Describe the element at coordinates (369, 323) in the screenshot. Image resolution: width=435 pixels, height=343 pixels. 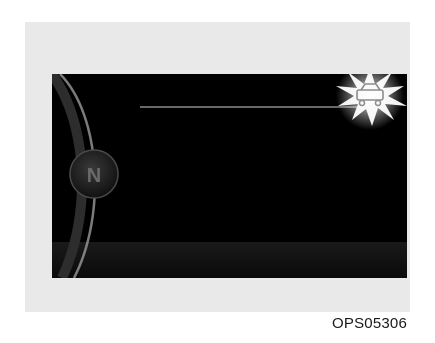
I see `figure-caption: OPS05306` at that location.